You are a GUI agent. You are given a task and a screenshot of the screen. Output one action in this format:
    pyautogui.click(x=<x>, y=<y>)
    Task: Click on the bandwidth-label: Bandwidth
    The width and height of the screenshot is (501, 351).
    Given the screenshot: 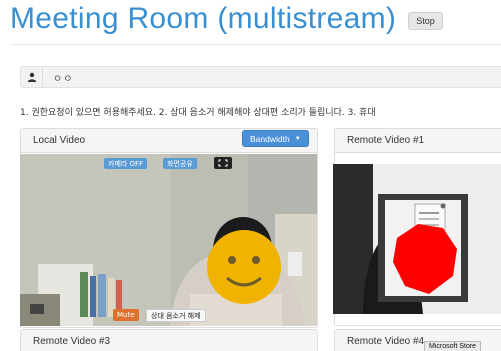 What is the action you would take?
    pyautogui.click(x=270, y=138)
    